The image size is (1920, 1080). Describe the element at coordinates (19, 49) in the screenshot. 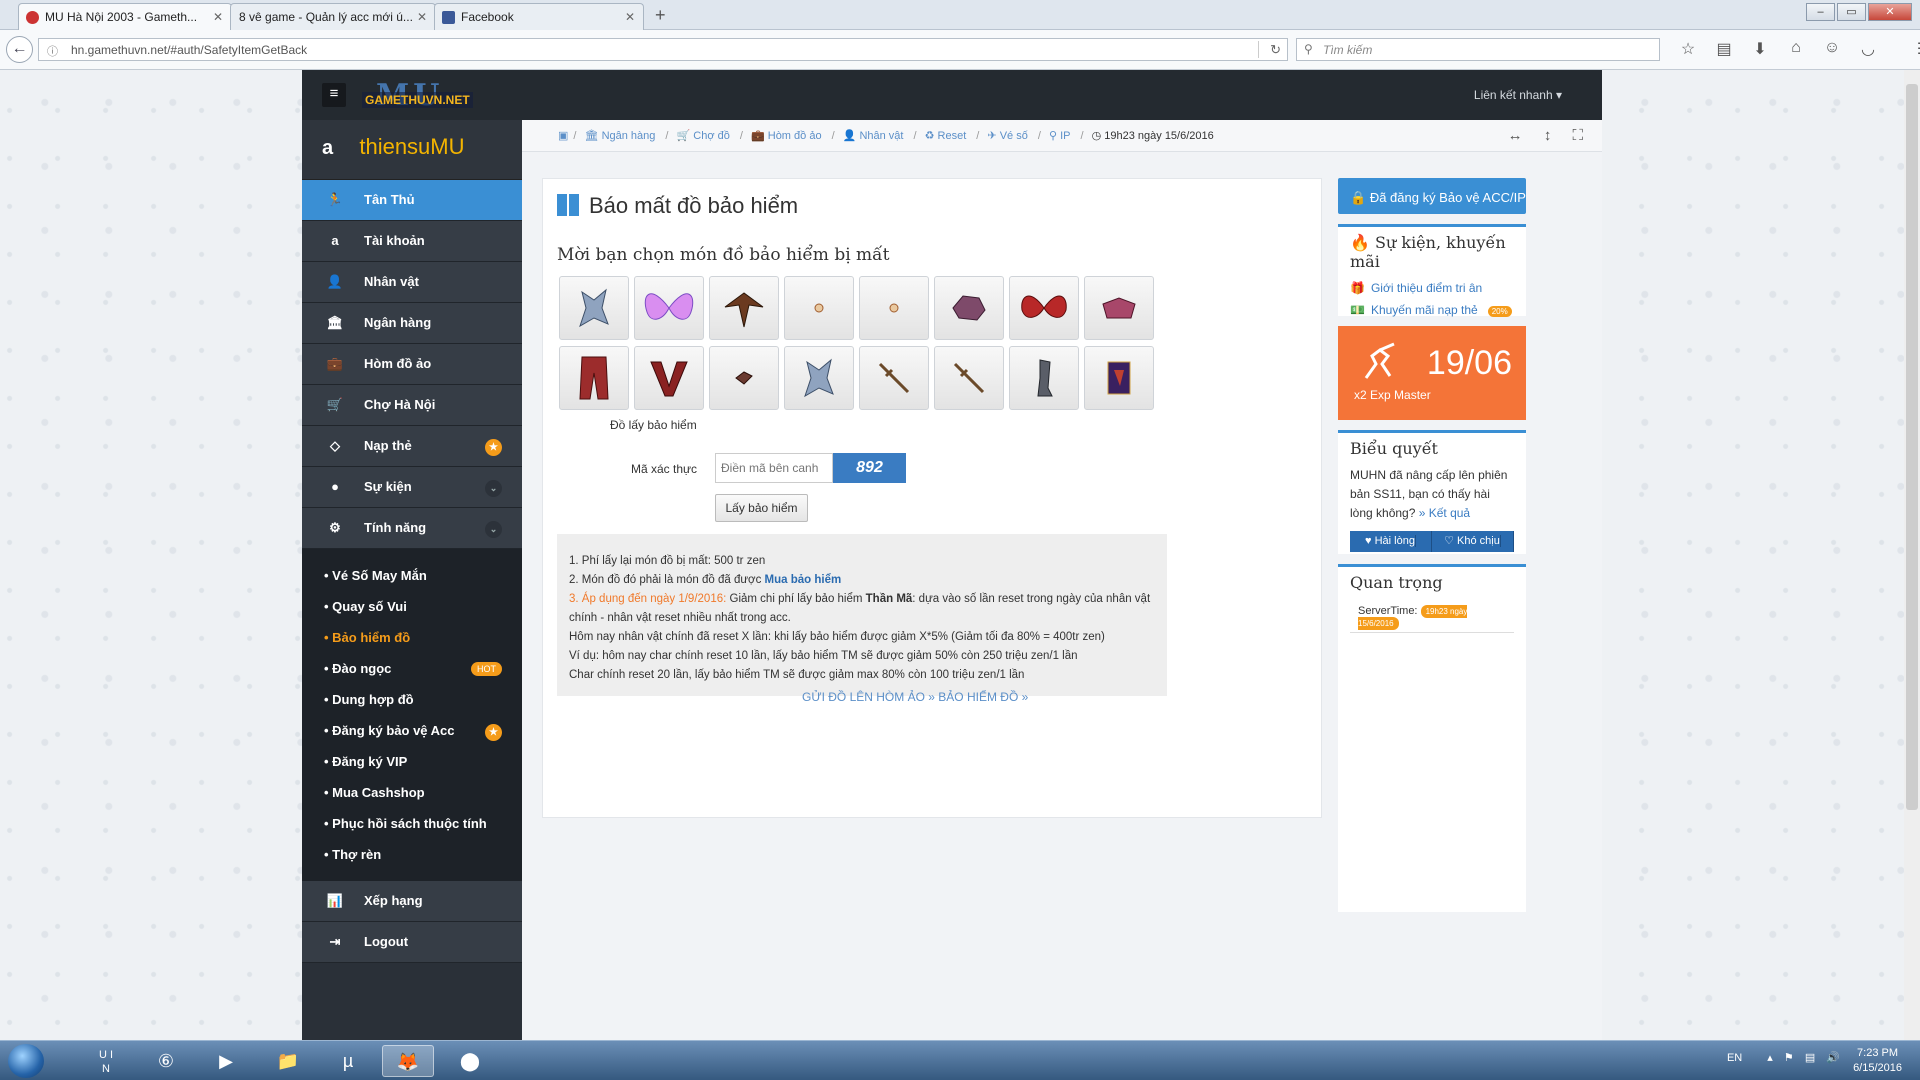

I see `back-icon: ←` at that location.